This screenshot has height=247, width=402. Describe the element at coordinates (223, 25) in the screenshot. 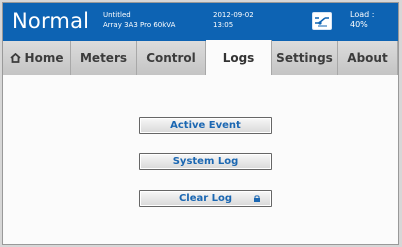

I see `time-text: 13:05` at that location.